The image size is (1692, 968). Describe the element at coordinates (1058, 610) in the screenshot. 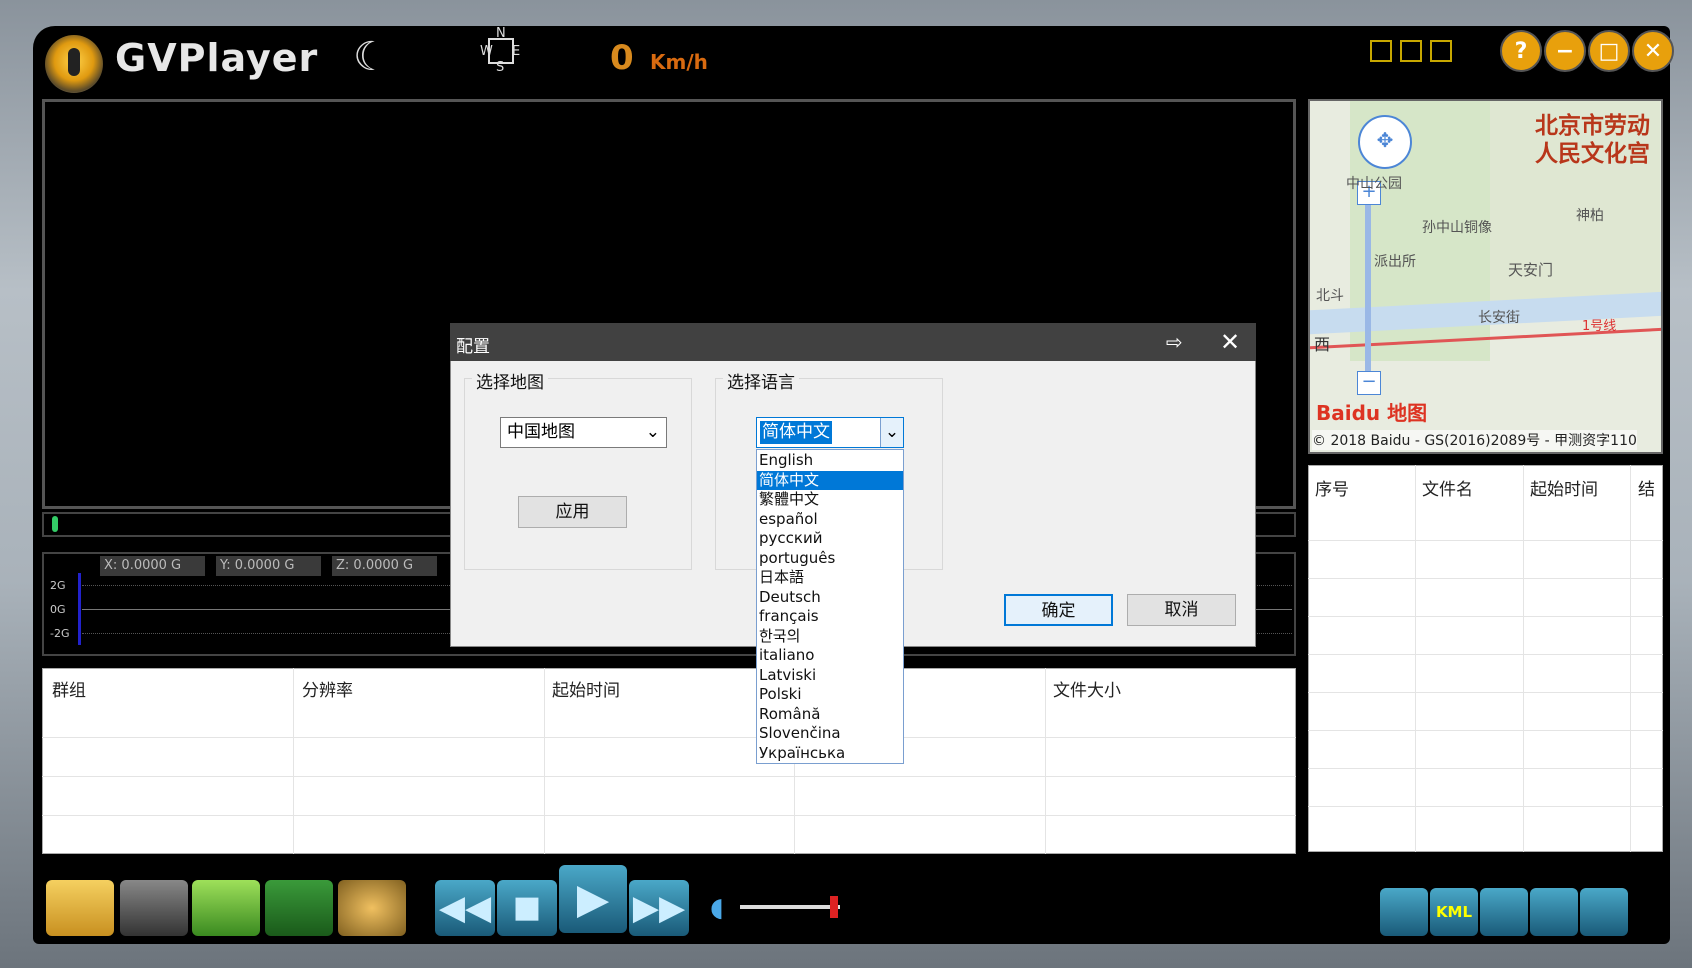

I see `ok-button: 确定` at that location.